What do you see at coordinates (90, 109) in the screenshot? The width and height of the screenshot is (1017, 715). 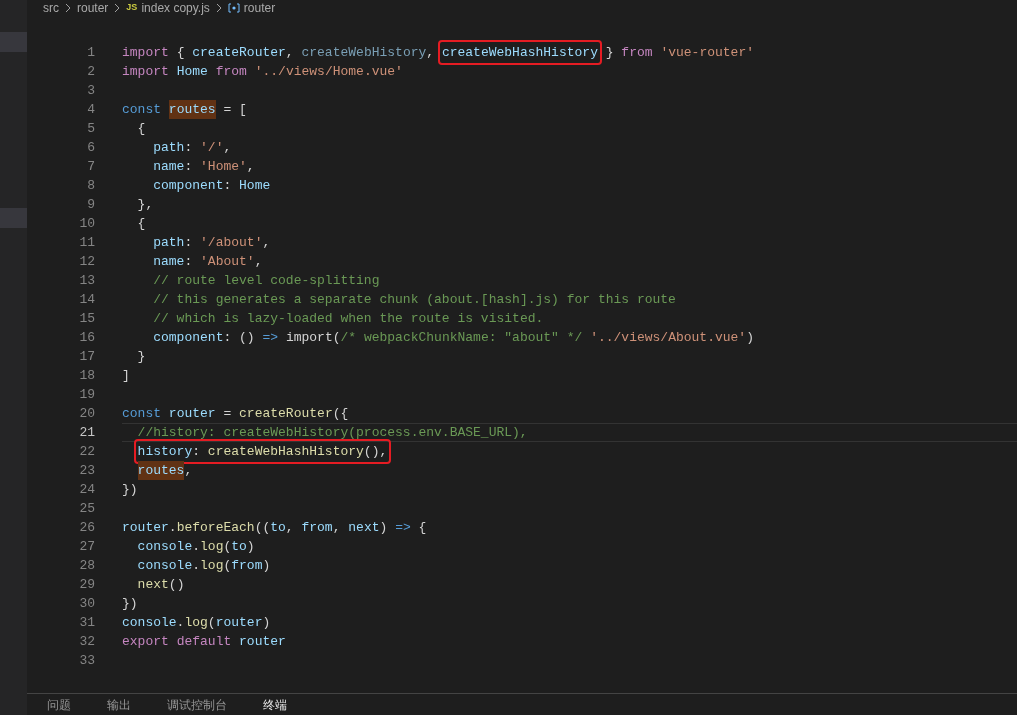 I see `line-number: 4` at bounding box center [90, 109].